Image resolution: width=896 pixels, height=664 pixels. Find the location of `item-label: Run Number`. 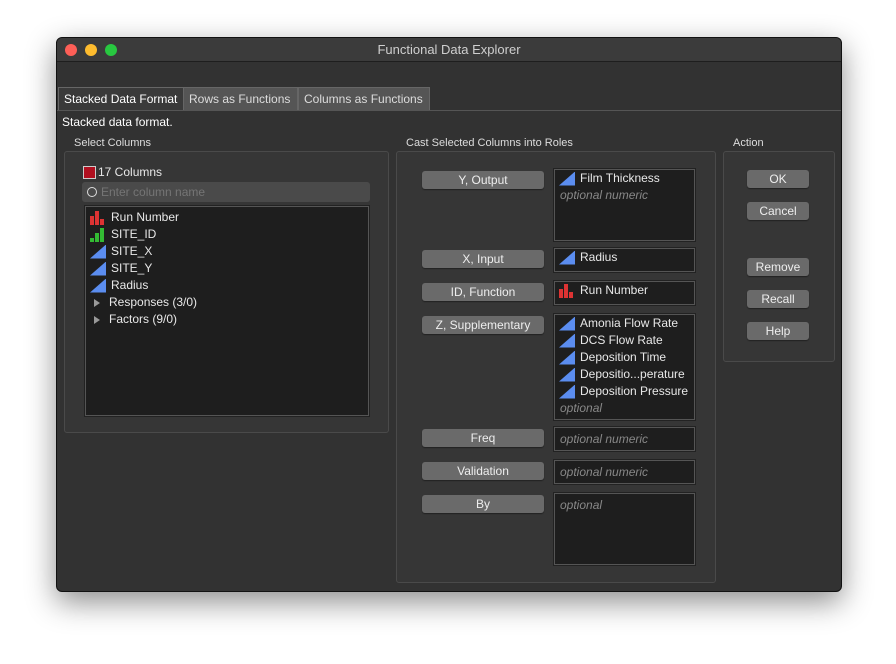

item-label: Run Number is located at coordinates (145, 217).